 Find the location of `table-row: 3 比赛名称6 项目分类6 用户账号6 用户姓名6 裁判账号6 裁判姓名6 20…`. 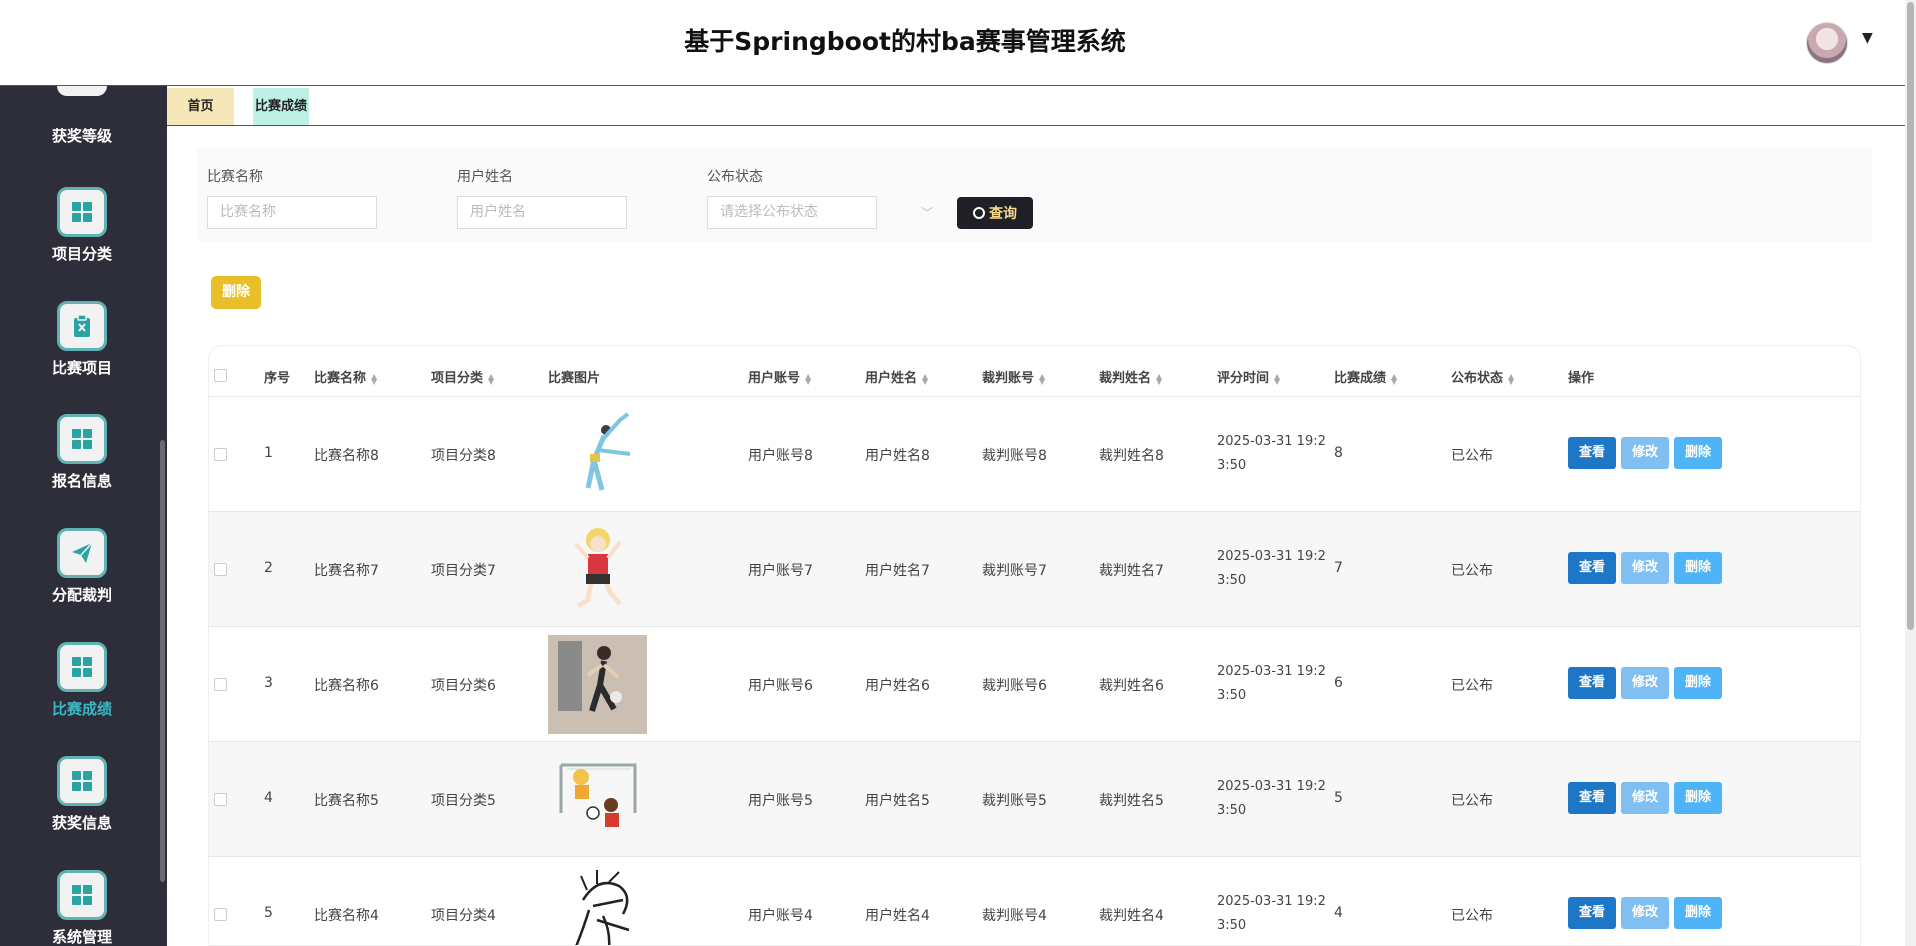

table-row: 3 比赛名称6 项目分类6 用户账号6 用户姓名6 裁判账号6 裁判姓名6 20… is located at coordinates (1034, 684).